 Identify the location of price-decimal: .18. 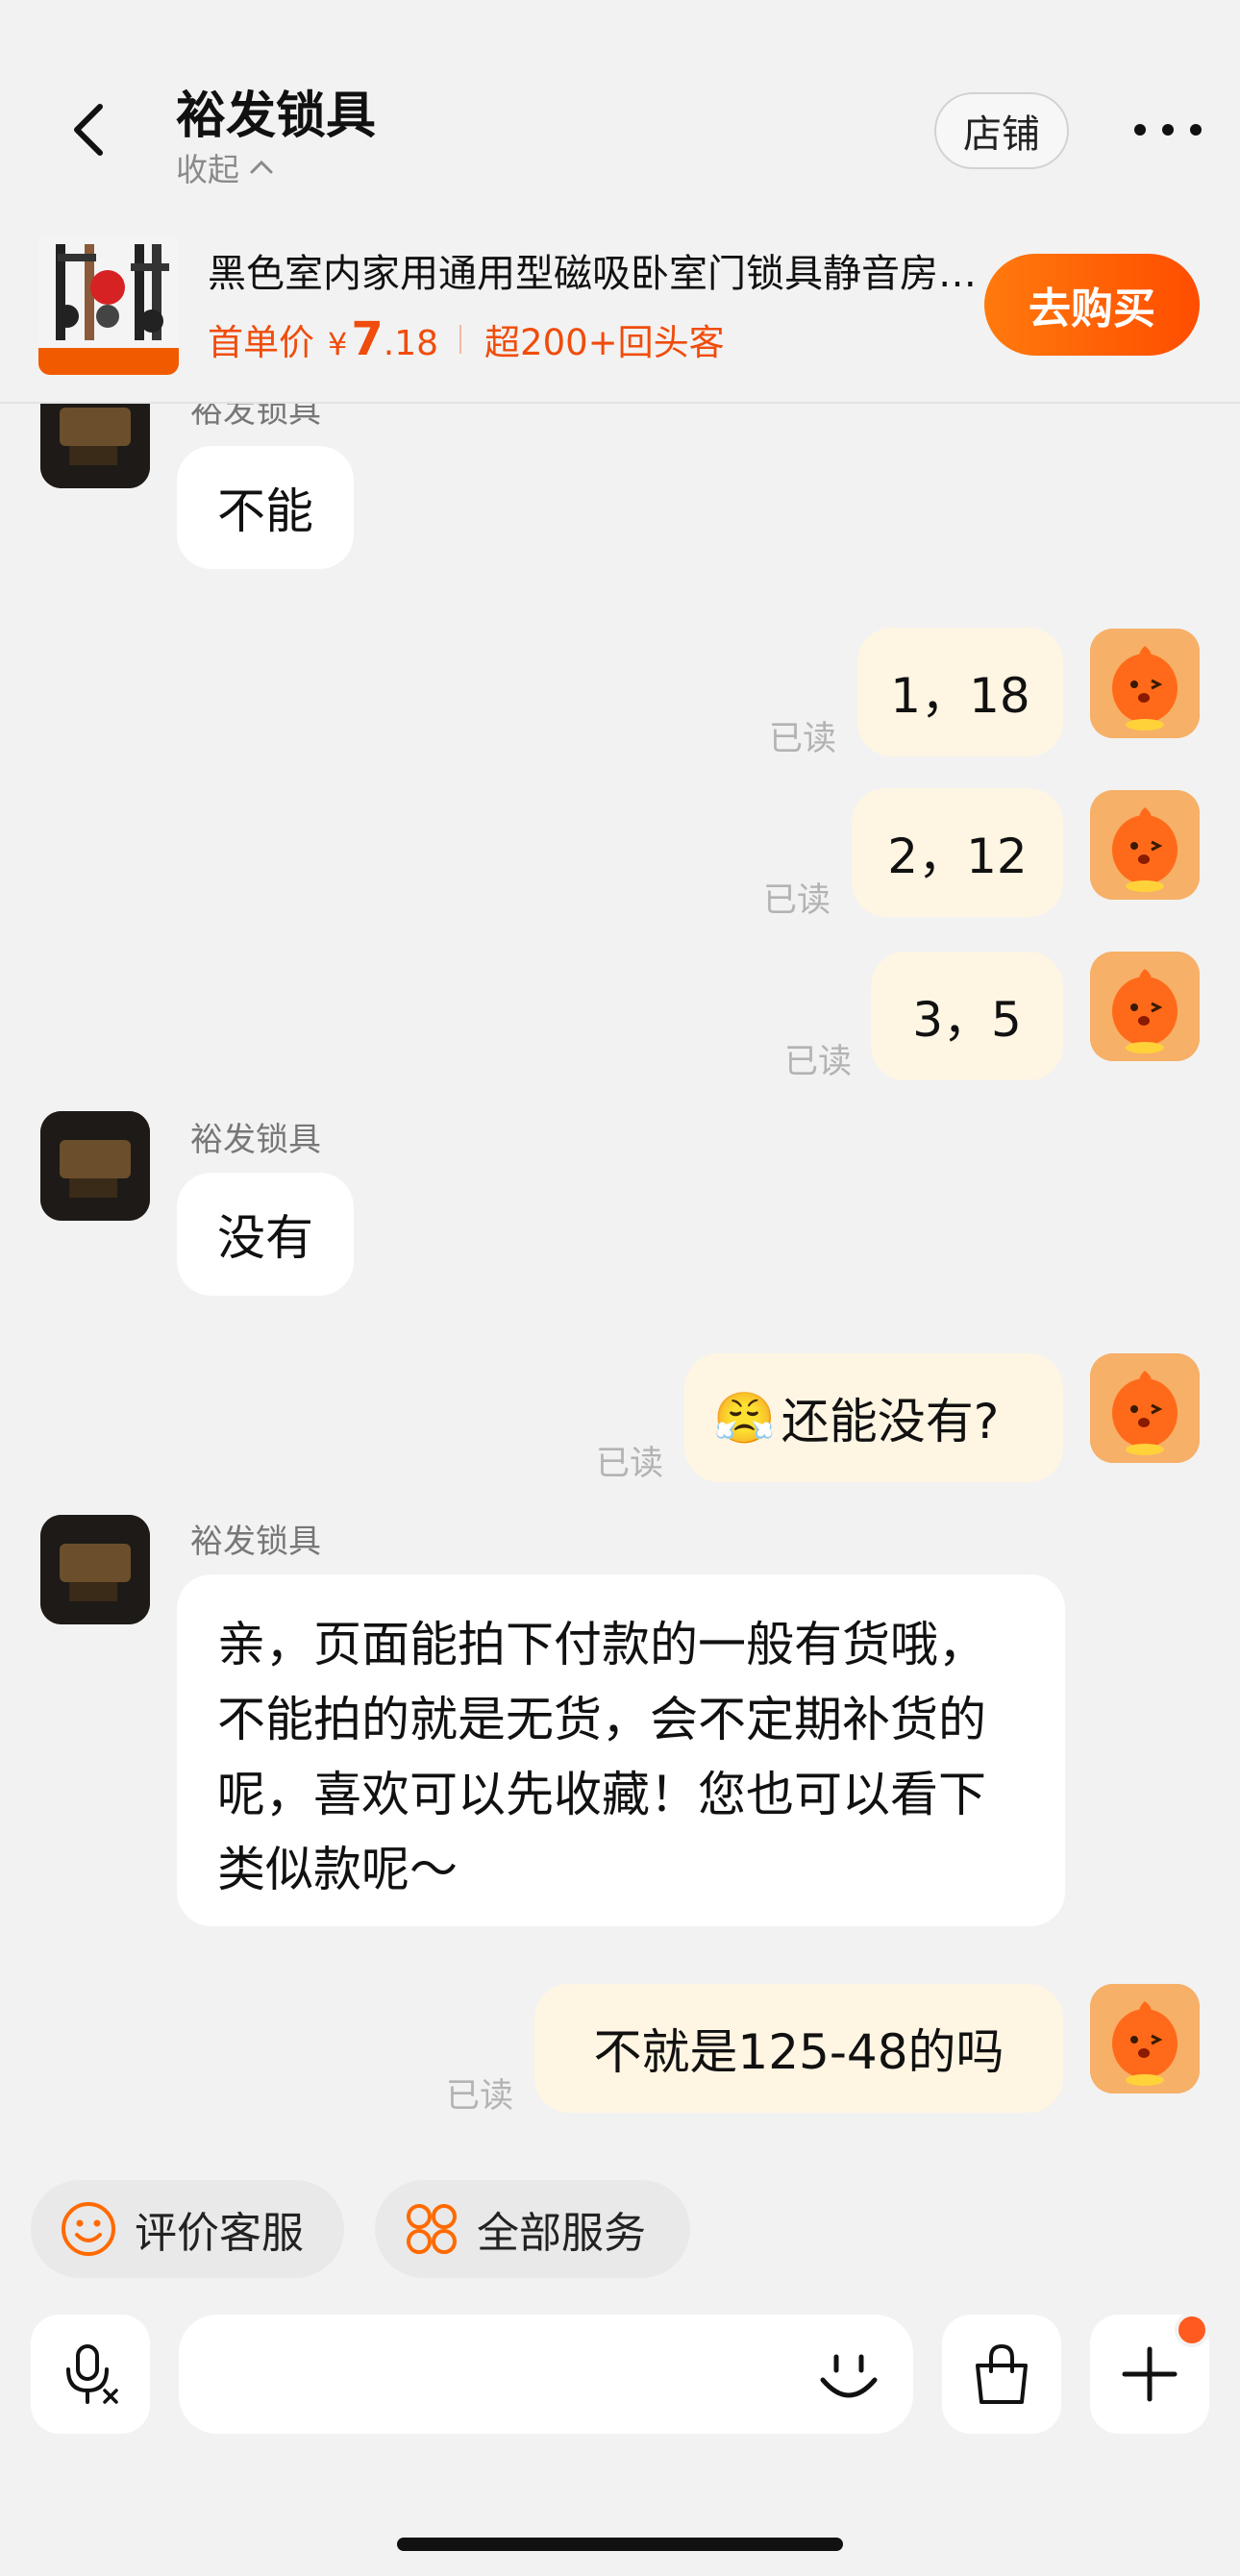
(411, 344).